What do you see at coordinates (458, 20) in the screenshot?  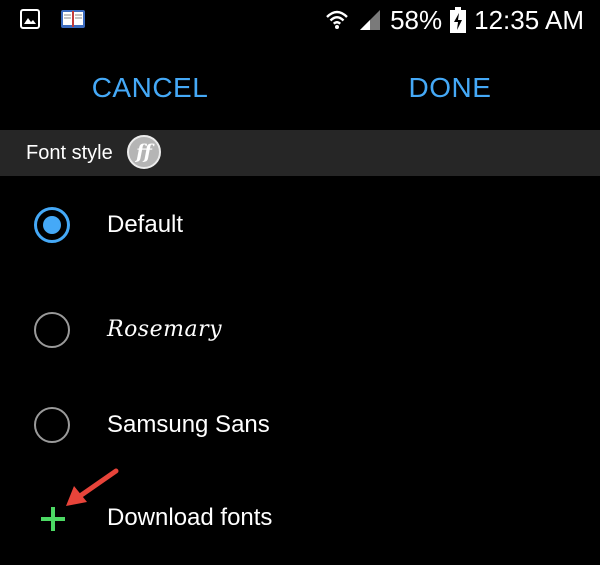 I see `battery-charging-icon` at bounding box center [458, 20].